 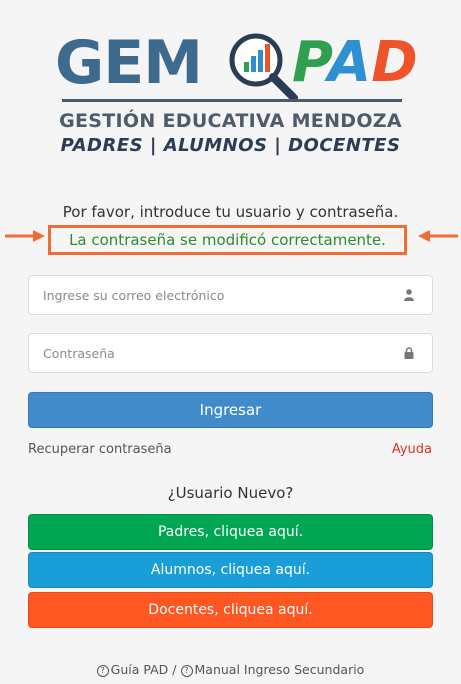 I want to click on help-link: Ayuda, so click(x=412, y=449).